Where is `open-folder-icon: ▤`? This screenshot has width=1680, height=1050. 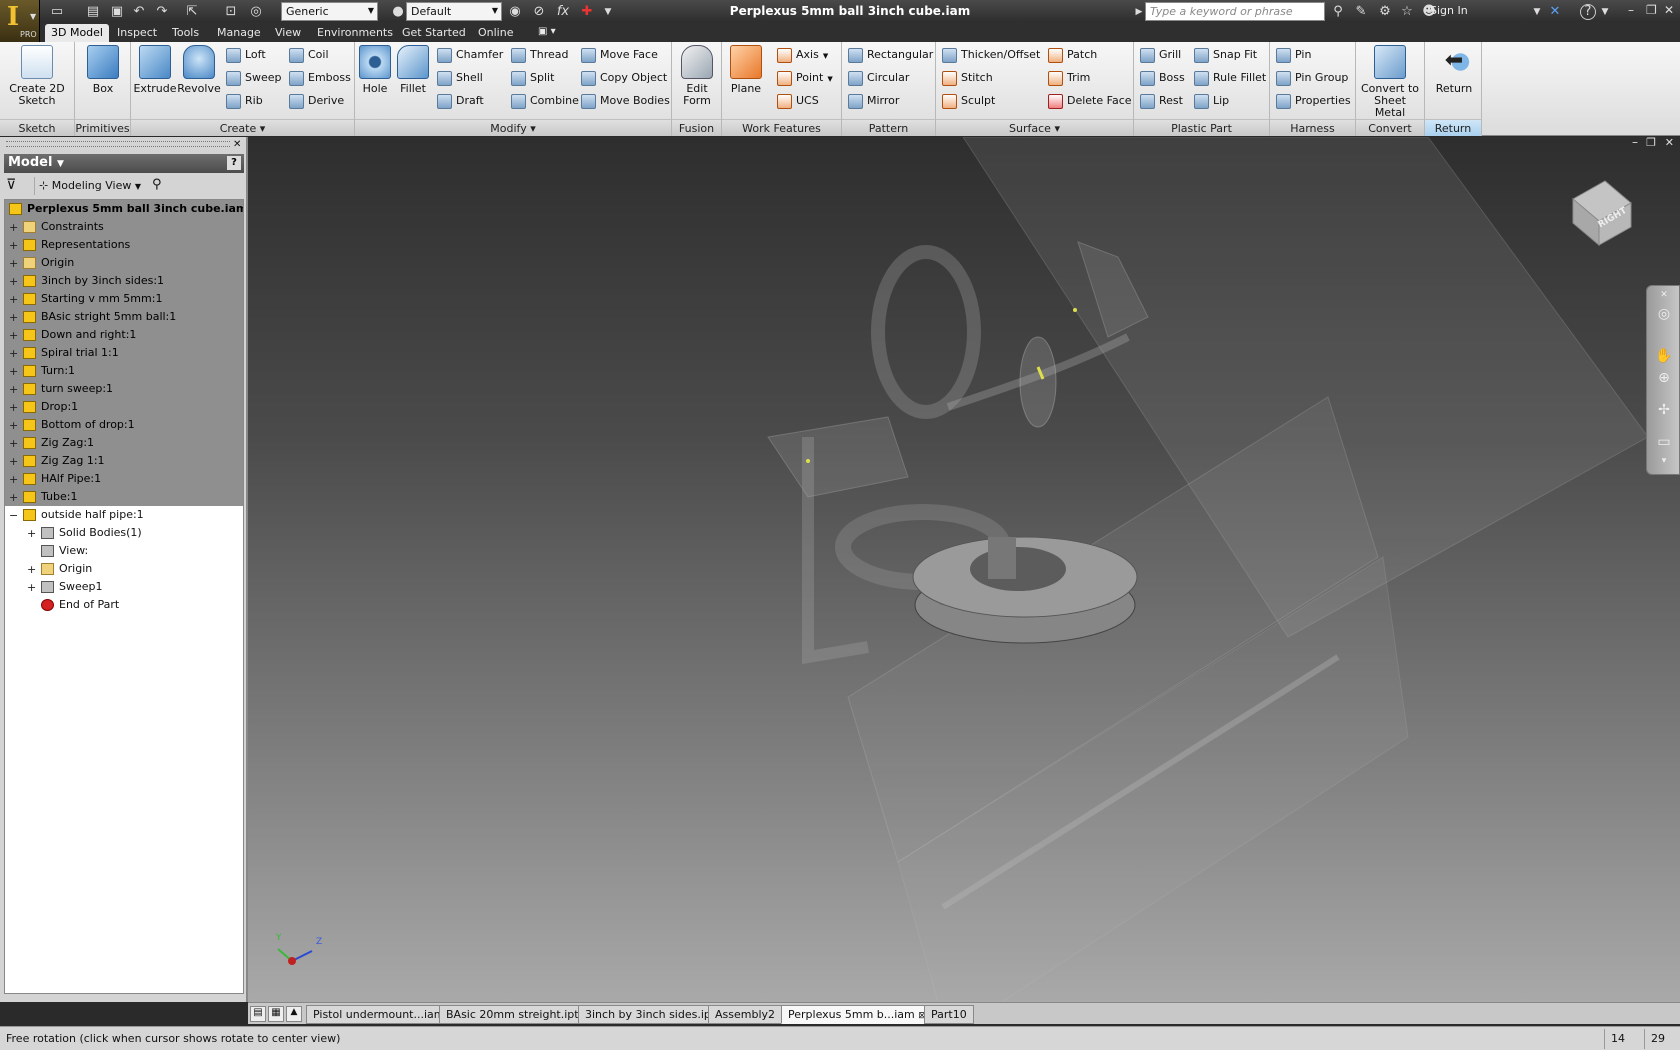
open-folder-icon: ▤ is located at coordinates (93, 12).